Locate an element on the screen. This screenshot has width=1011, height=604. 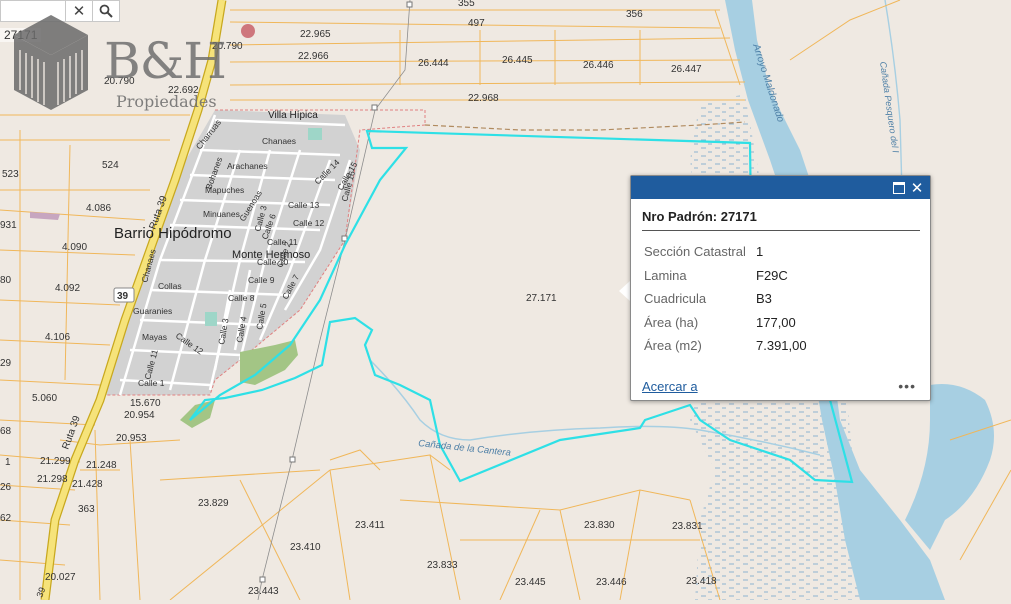
popup-title: Nro Padrón: 27171 is located at coordinates (781, 220).